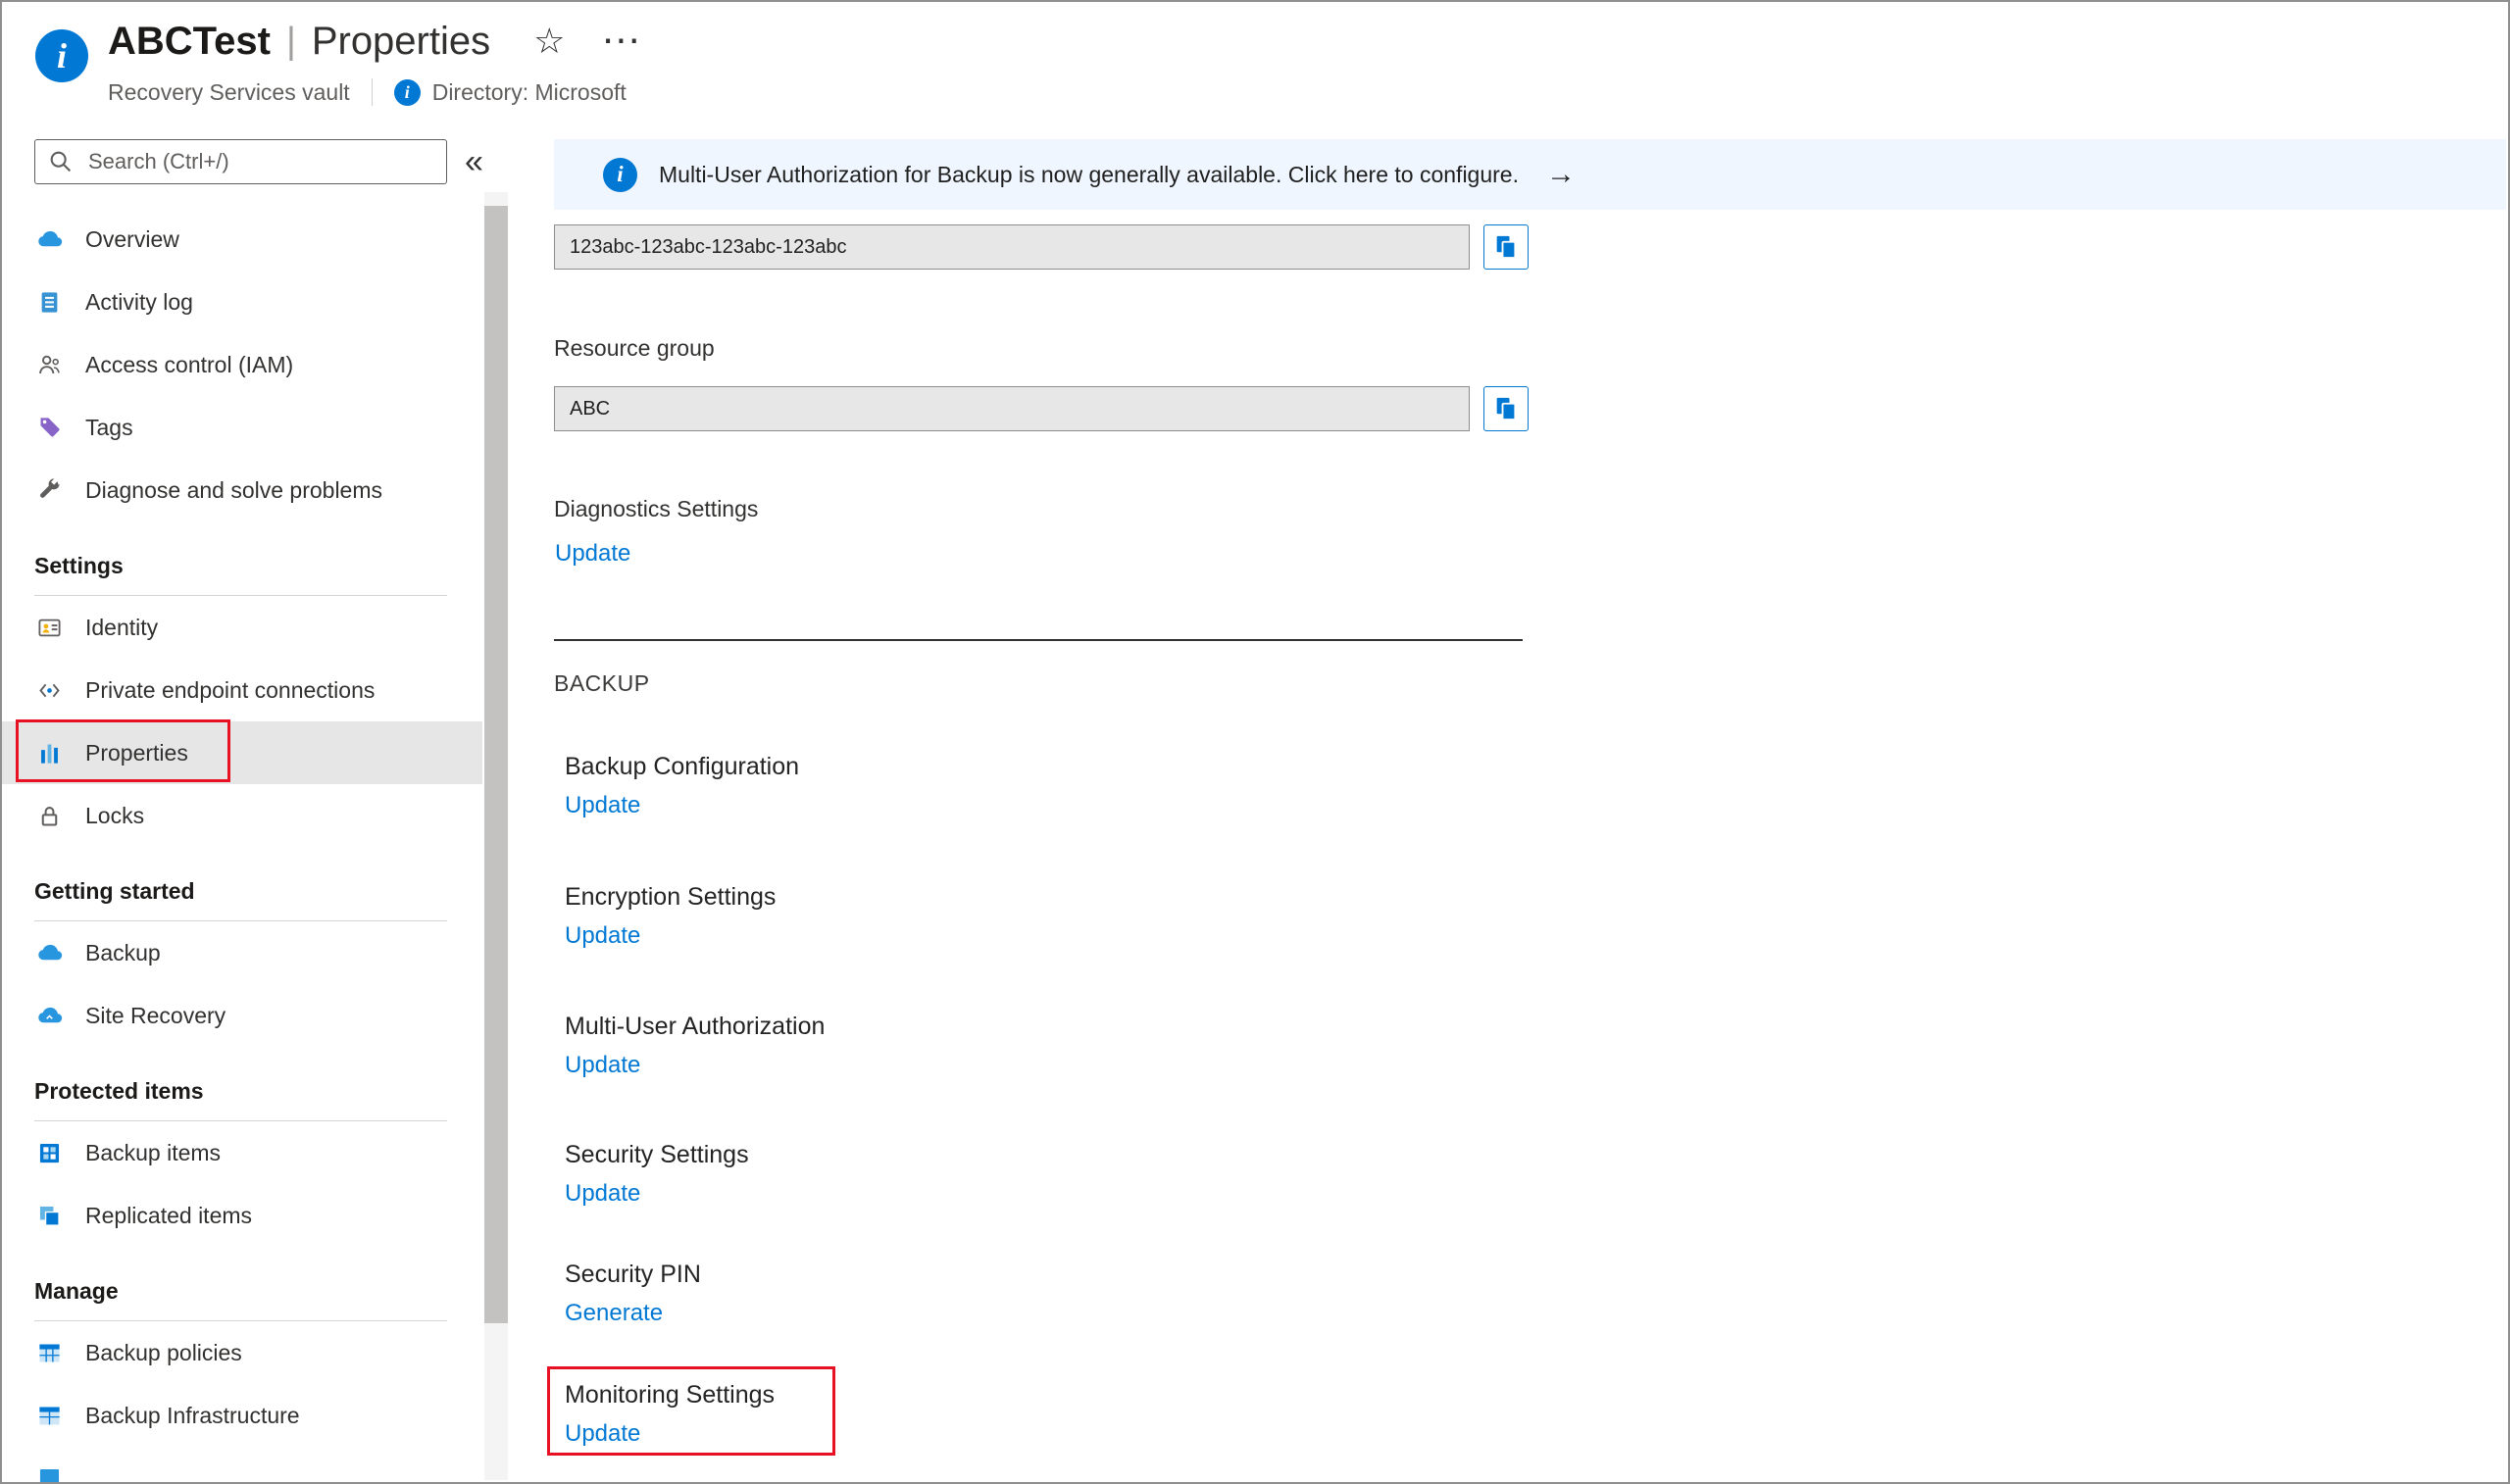  I want to click on multi-user-authorization-update-link: Update, so click(602, 1065).